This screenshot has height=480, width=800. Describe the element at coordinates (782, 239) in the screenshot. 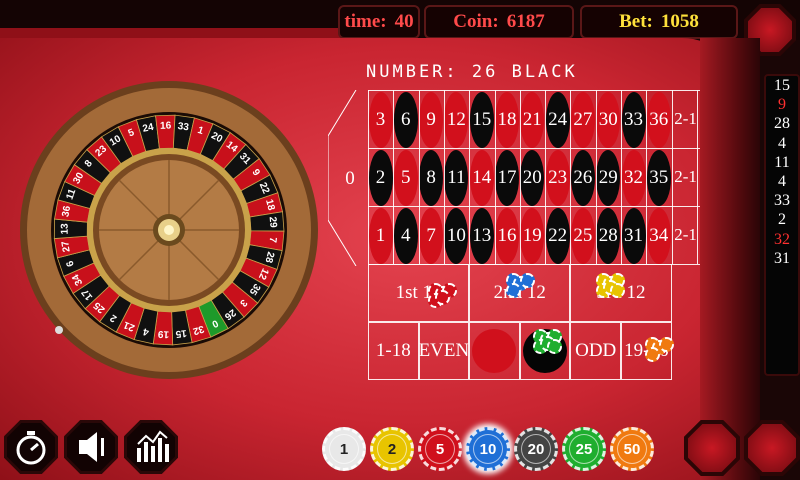

I see `history-item: 32` at that location.